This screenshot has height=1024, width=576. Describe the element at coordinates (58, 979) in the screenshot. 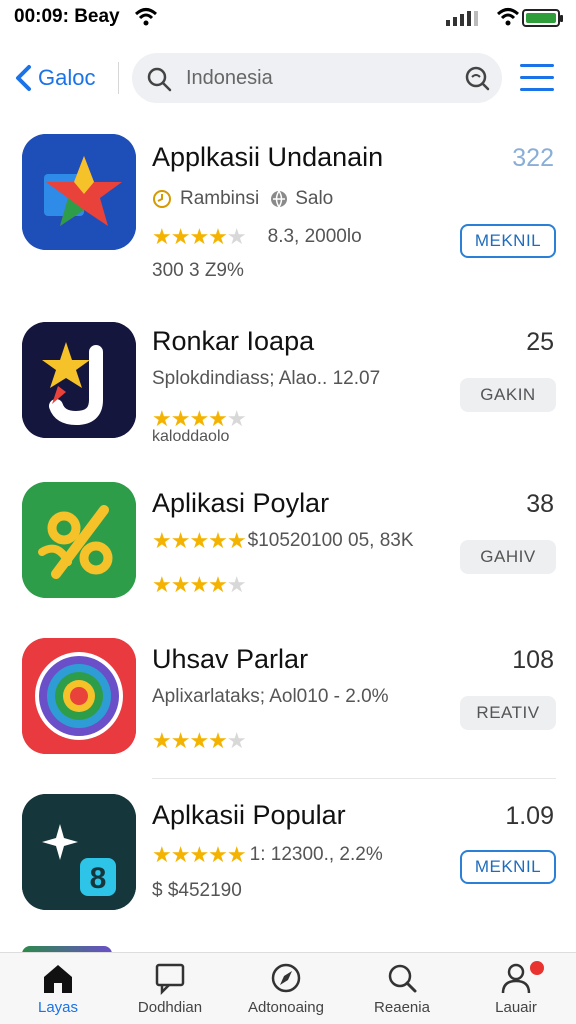

I see `home-icon` at that location.